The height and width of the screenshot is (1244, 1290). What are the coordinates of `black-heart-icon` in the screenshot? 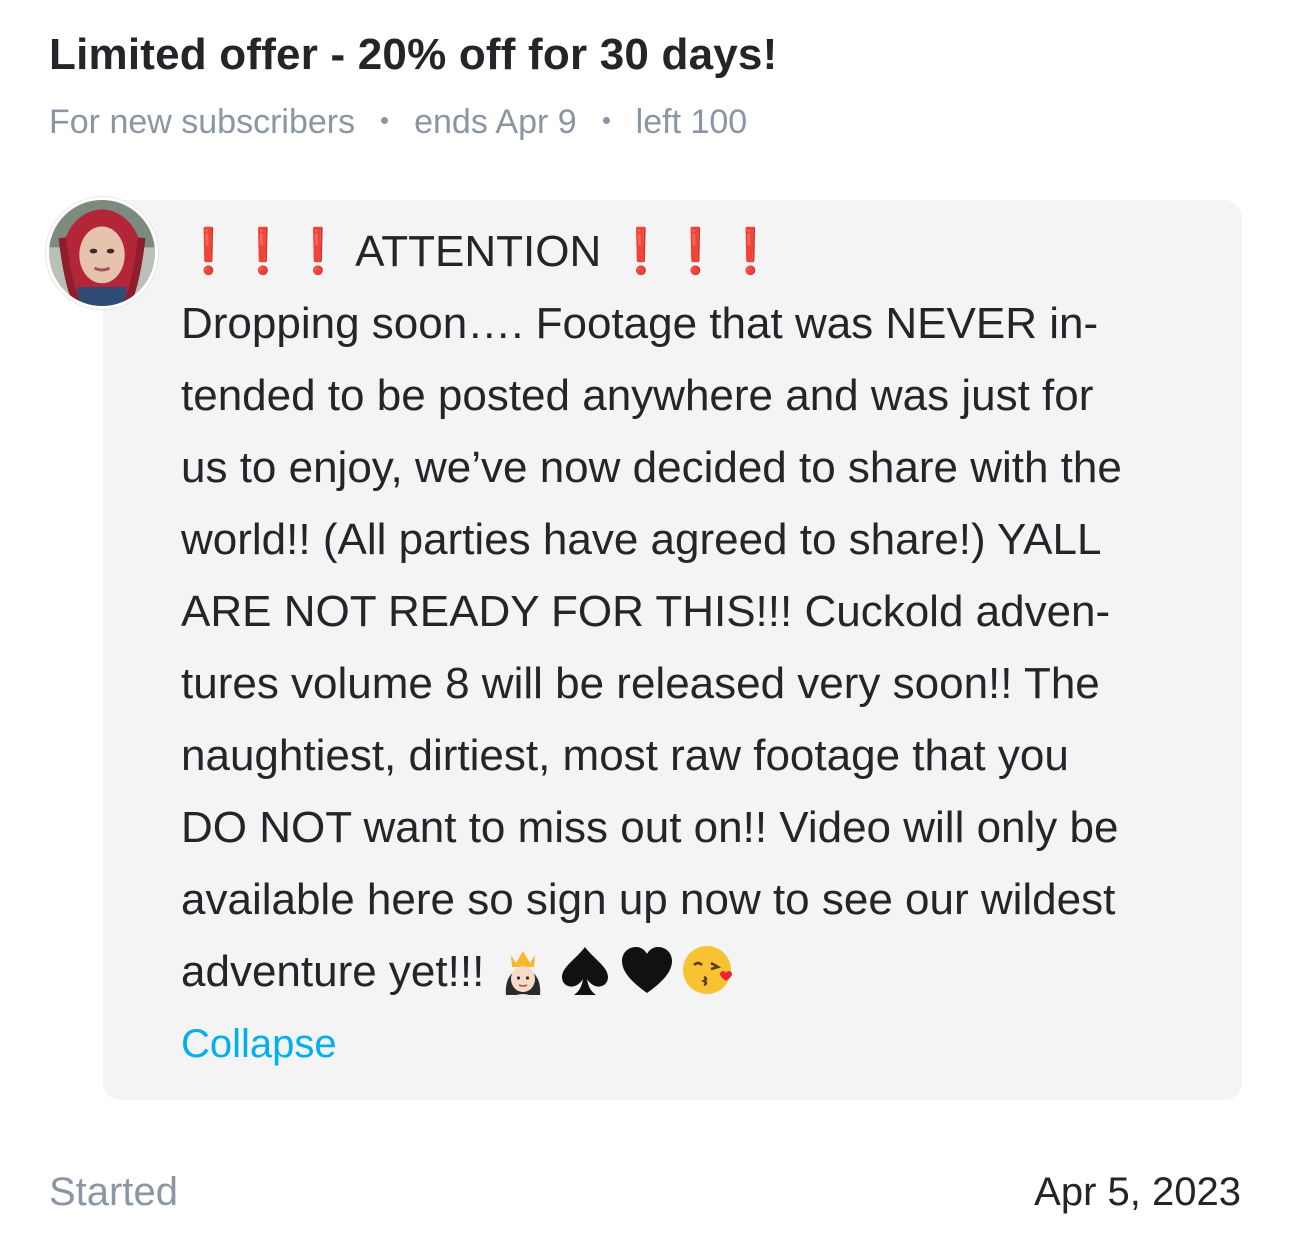 It's located at (647, 970).